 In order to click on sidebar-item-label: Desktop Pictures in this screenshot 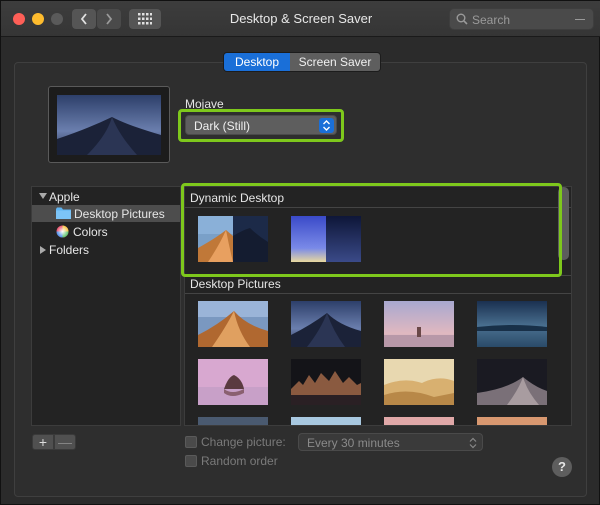, I will do `click(119, 214)`.